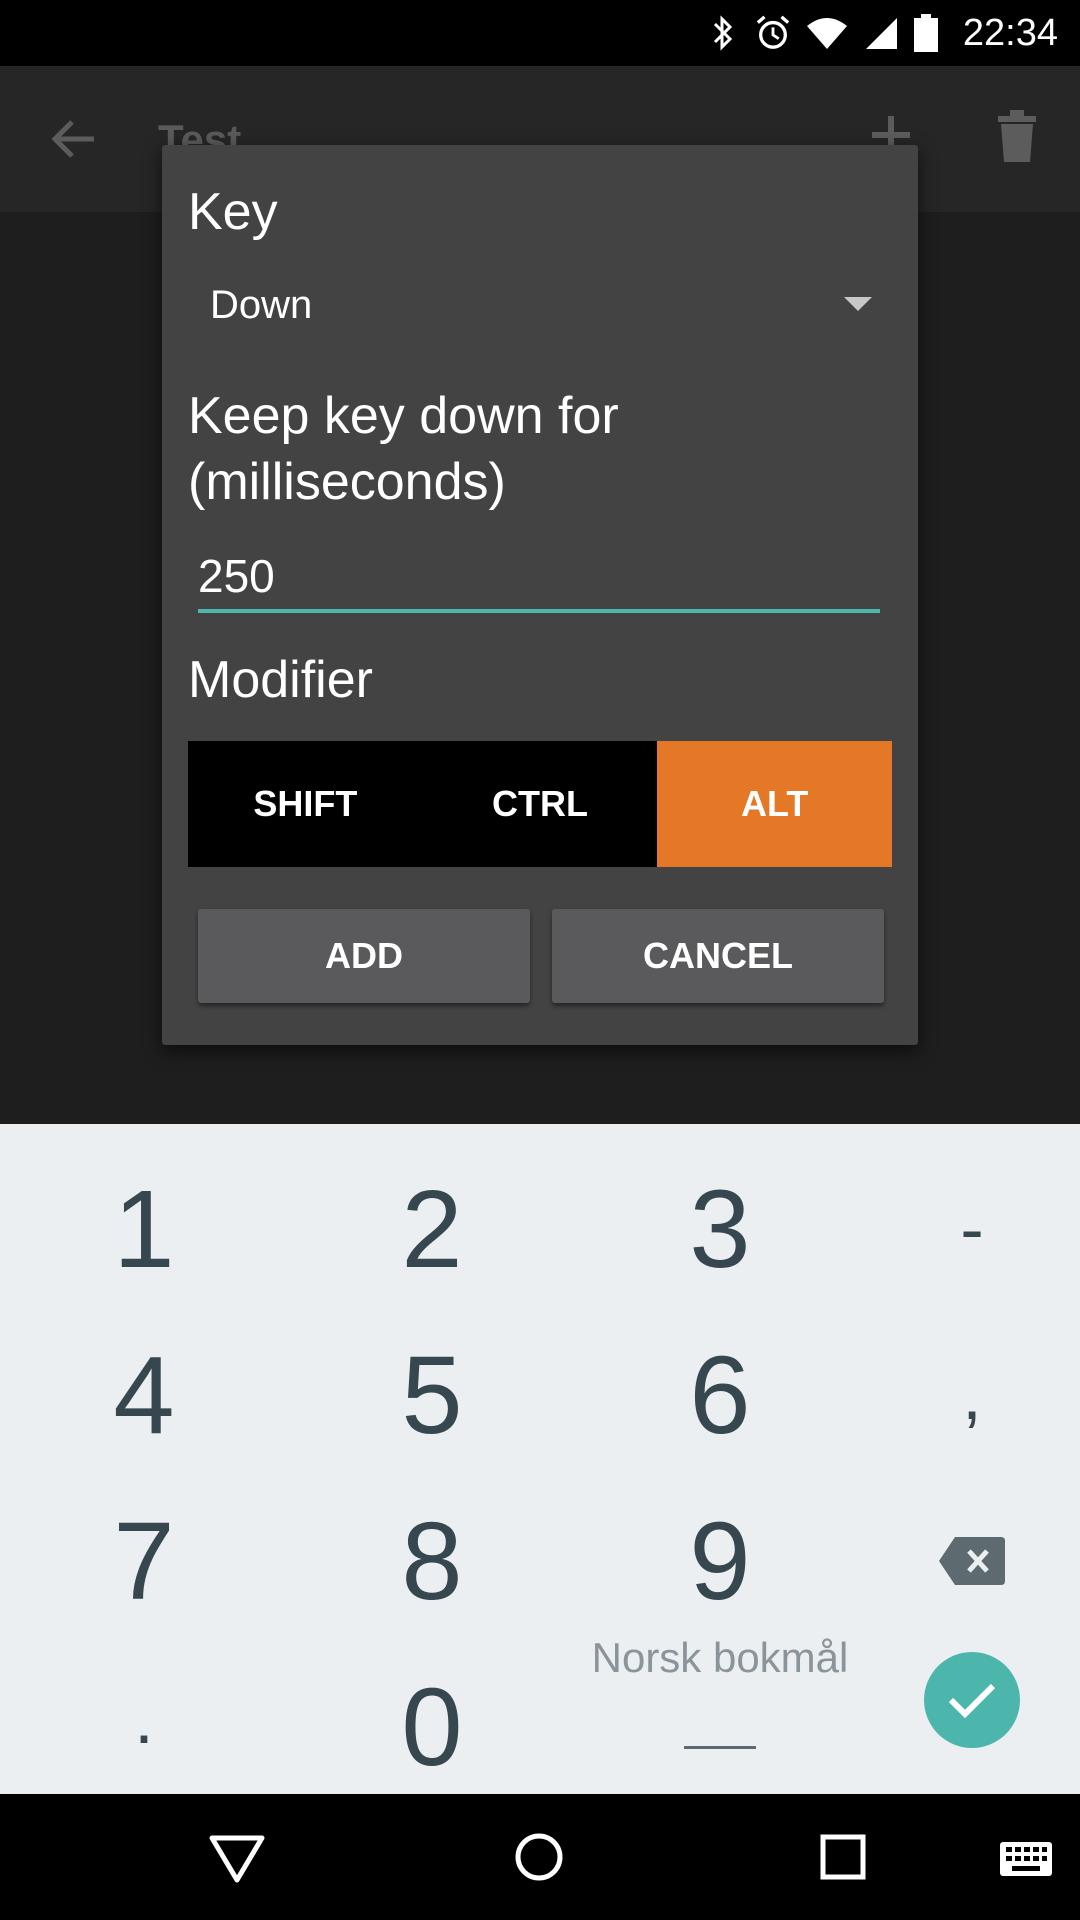 This screenshot has width=1080, height=1920. What do you see at coordinates (432, 1395) in the screenshot?
I see `key-5: 5` at bounding box center [432, 1395].